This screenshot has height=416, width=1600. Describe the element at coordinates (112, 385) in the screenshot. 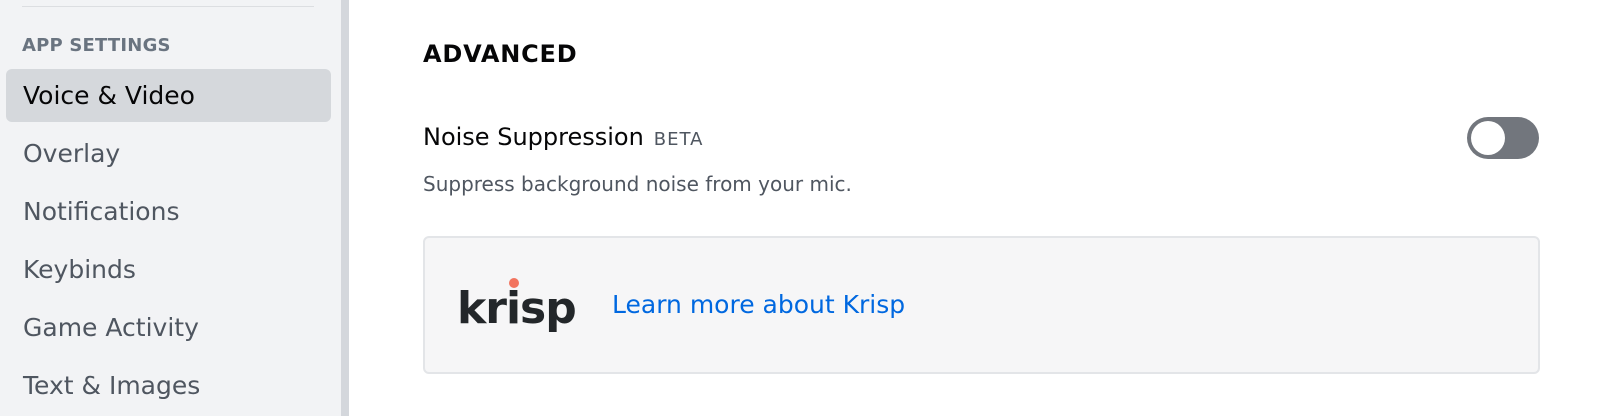

I see `sidebar-item-label: Text & Images` at that location.